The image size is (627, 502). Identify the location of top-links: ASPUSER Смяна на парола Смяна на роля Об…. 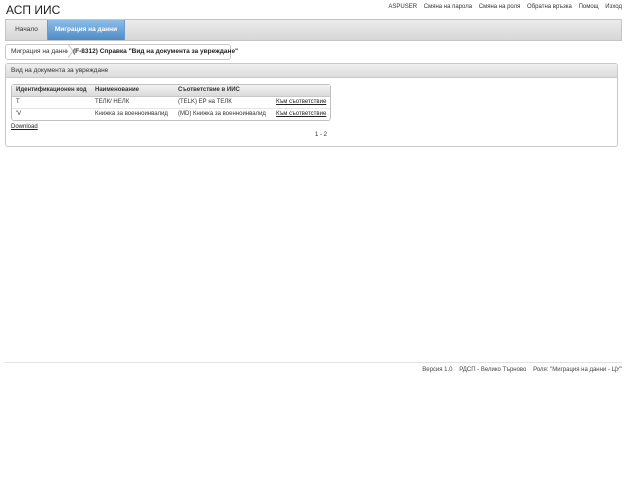
(505, 7).